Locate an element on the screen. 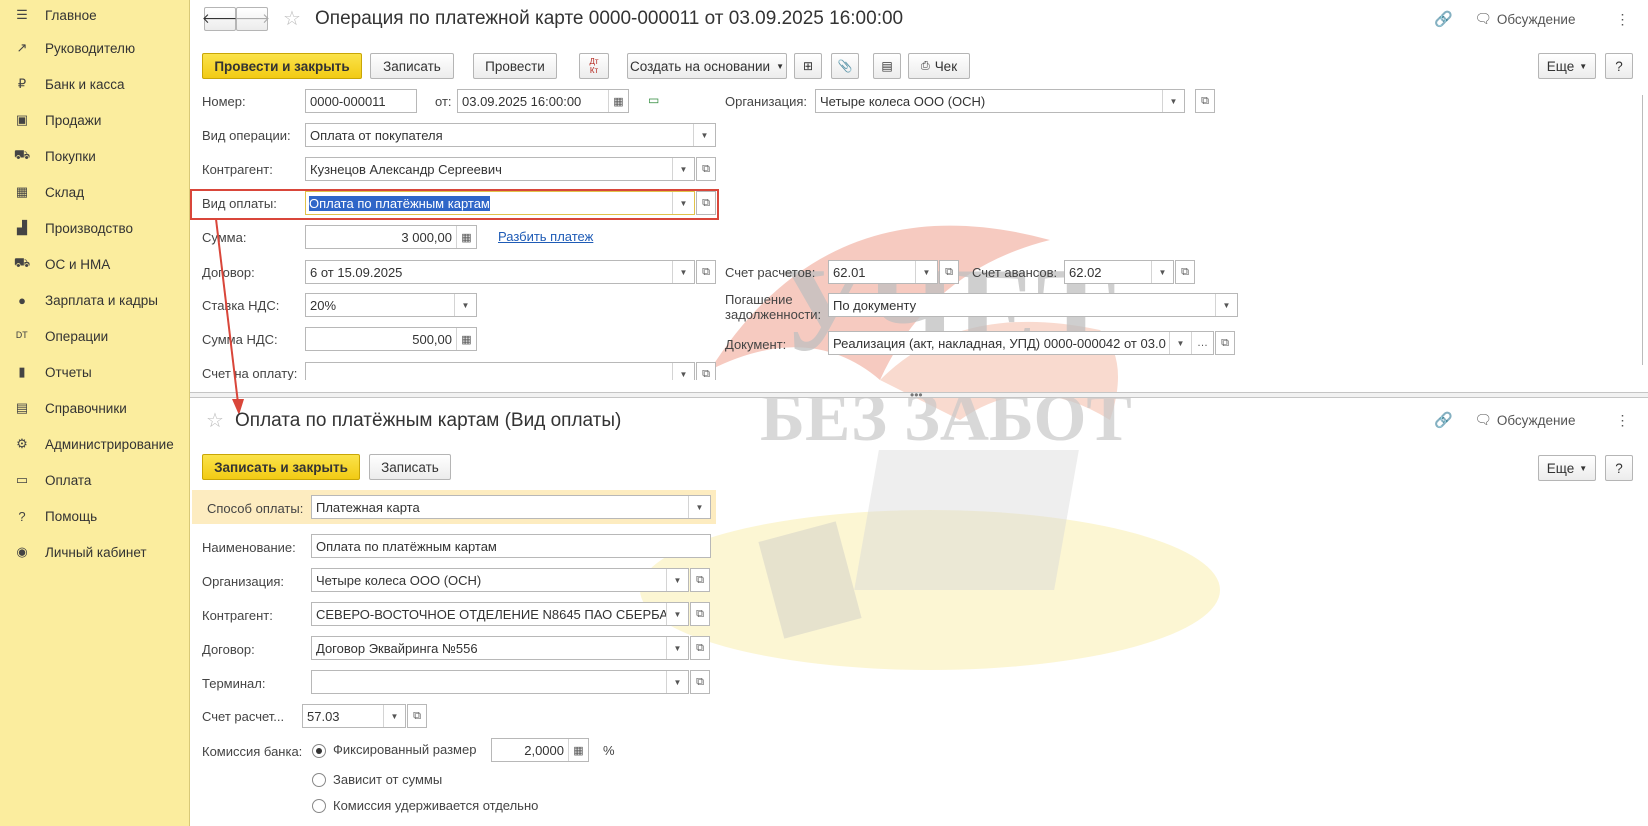 The image size is (1648, 826). back-button: 🡐 is located at coordinates (220, 19).